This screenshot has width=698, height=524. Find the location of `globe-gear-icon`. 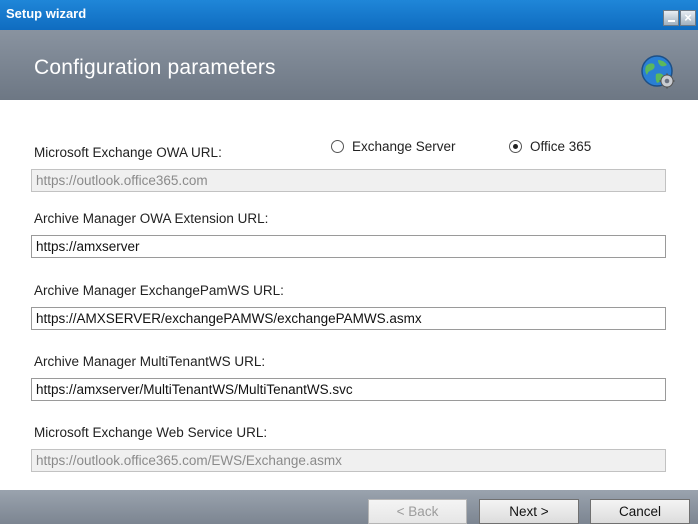

globe-gear-icon is located at coordinates (658, 72).